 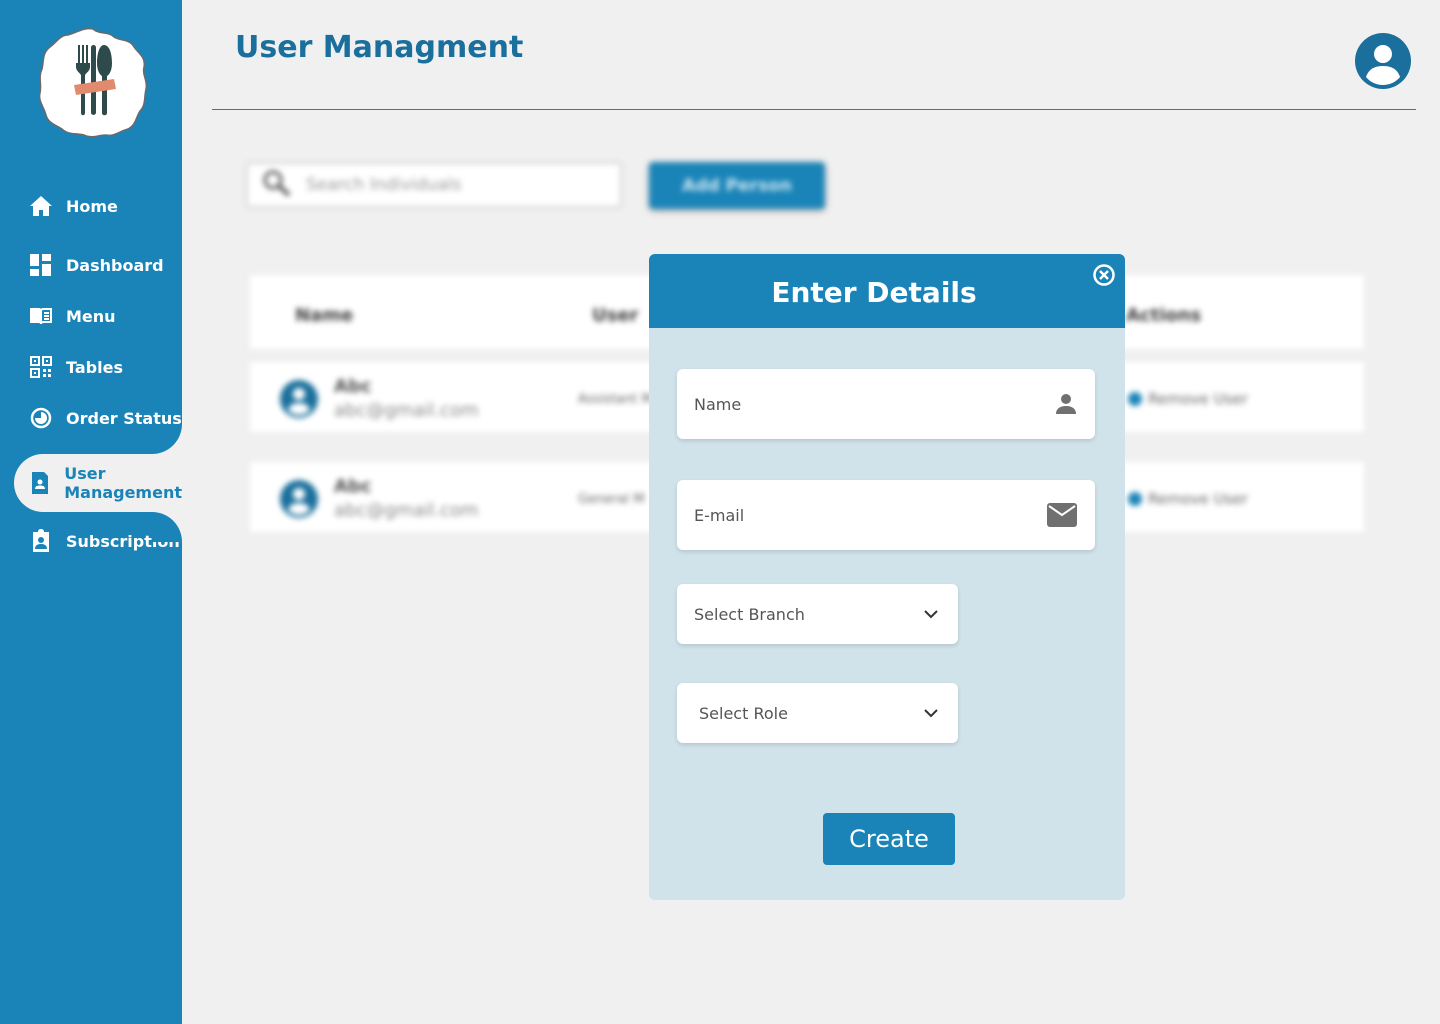 I want to click on column-header-name: Name, so click(x=324, y=315).